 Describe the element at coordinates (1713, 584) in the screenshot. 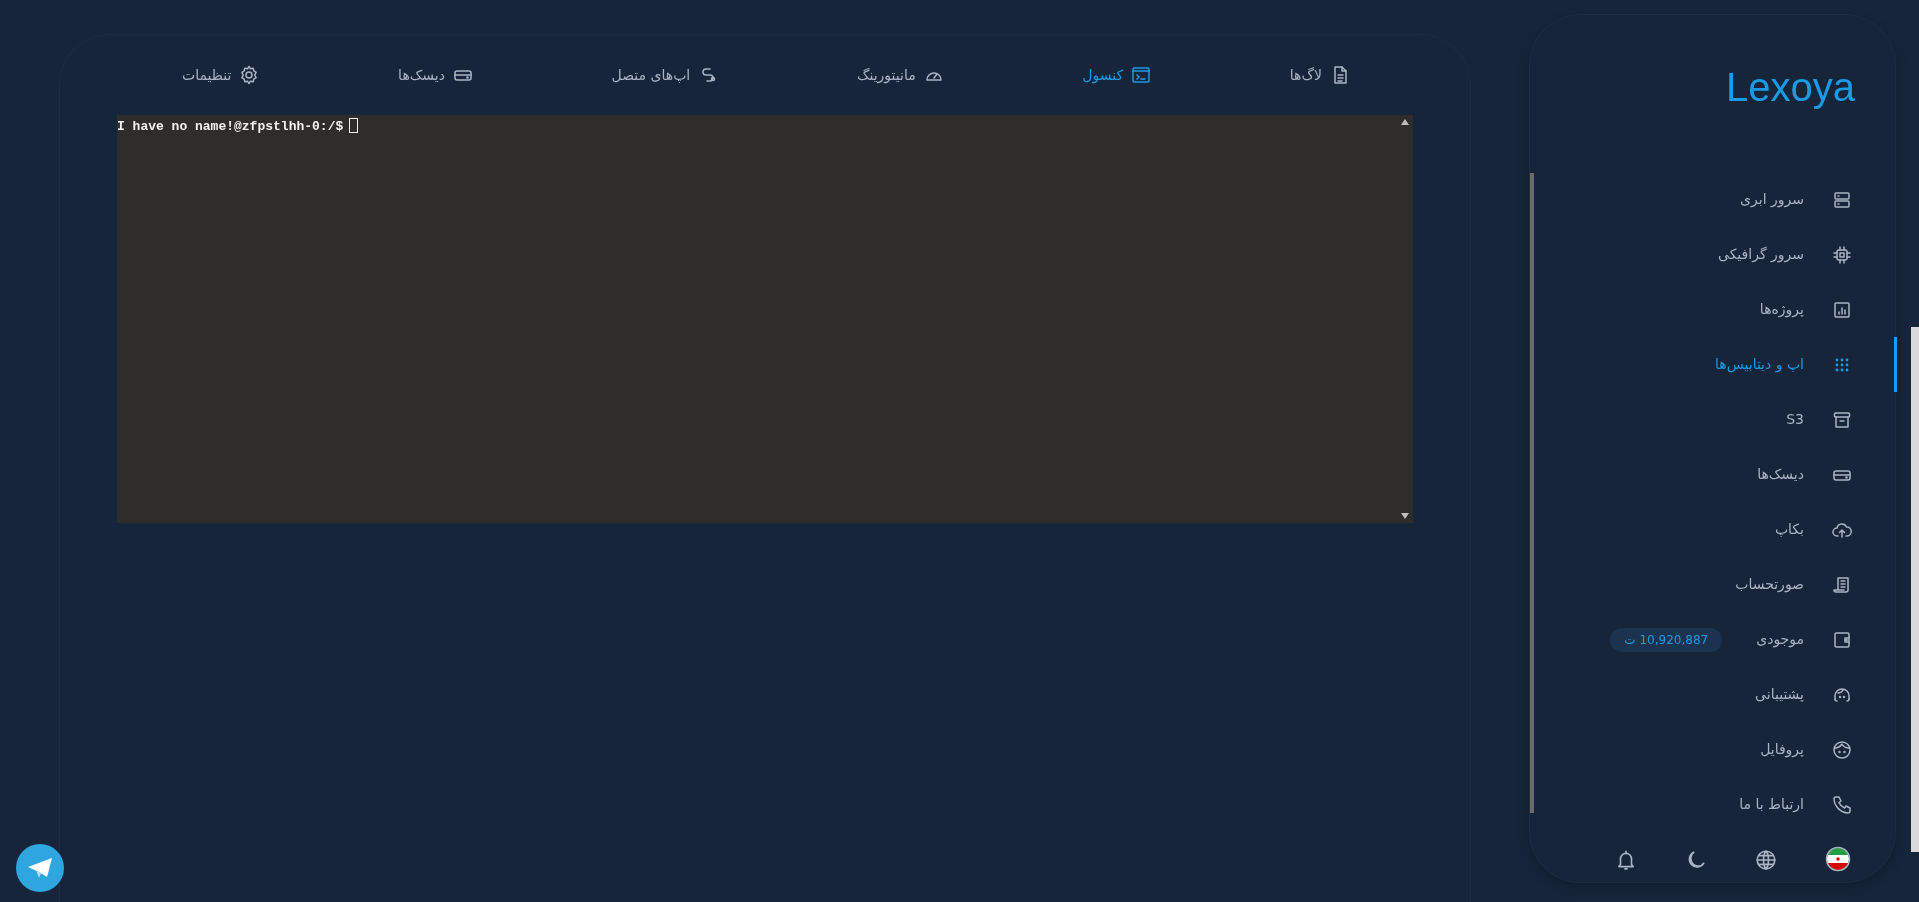

I see `sidebar-item: صورتحساب` at that location.